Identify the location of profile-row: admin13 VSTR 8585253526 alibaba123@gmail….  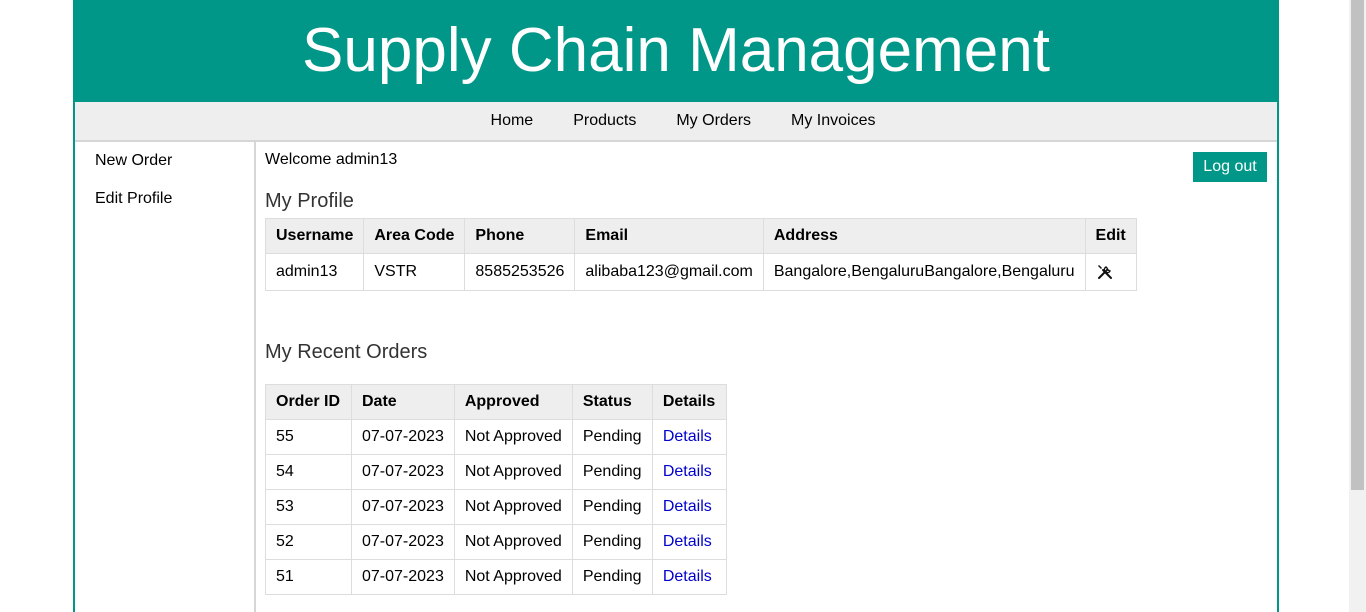
(700, 272).